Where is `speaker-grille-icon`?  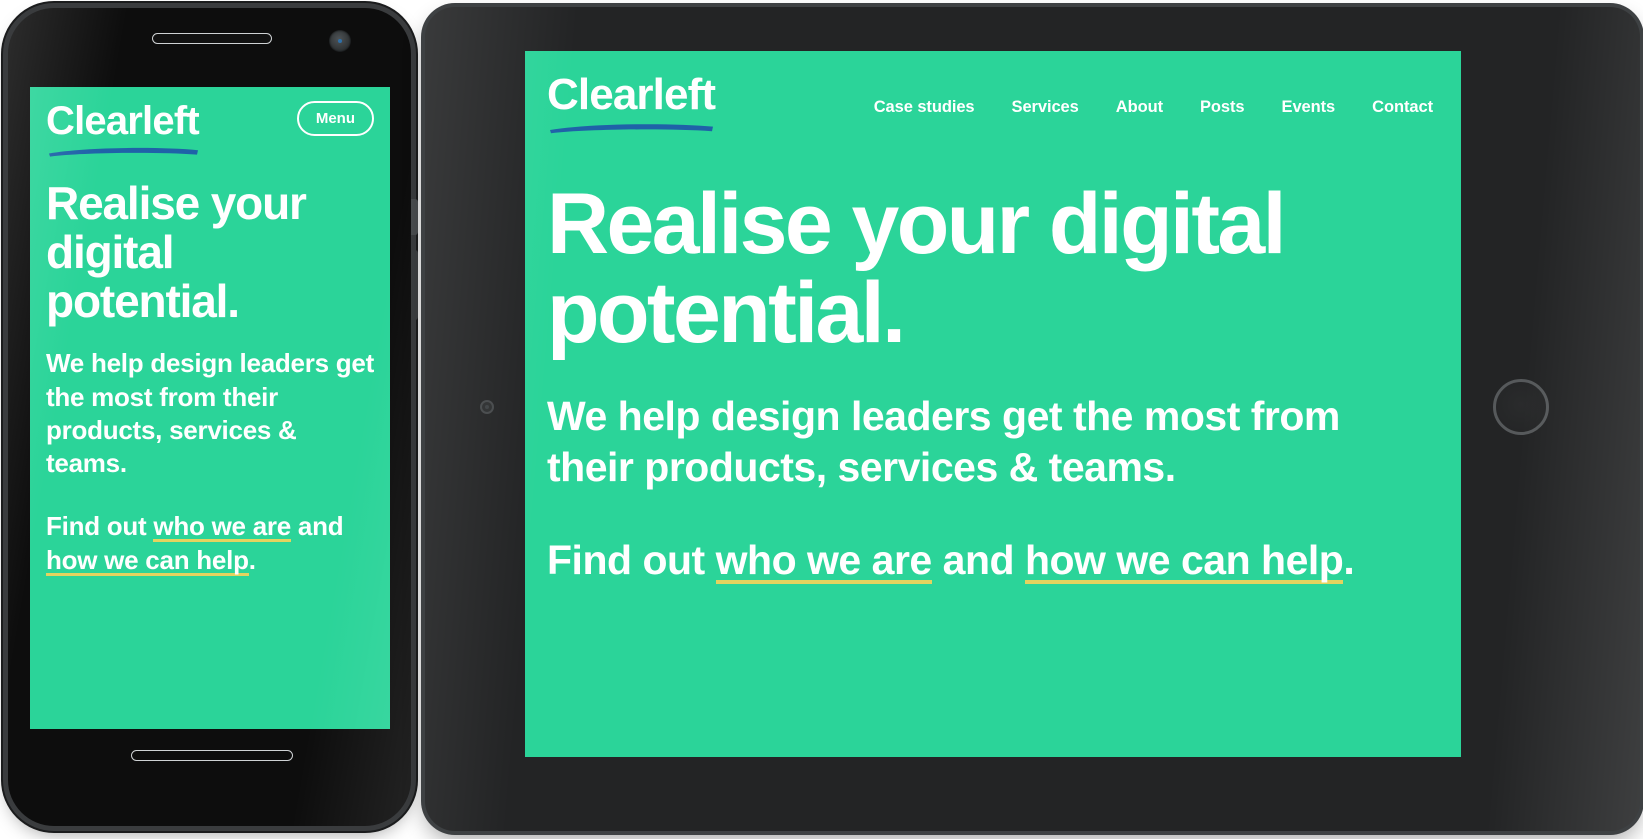 speaker-grille-icon is located at coordinates (212, 38).